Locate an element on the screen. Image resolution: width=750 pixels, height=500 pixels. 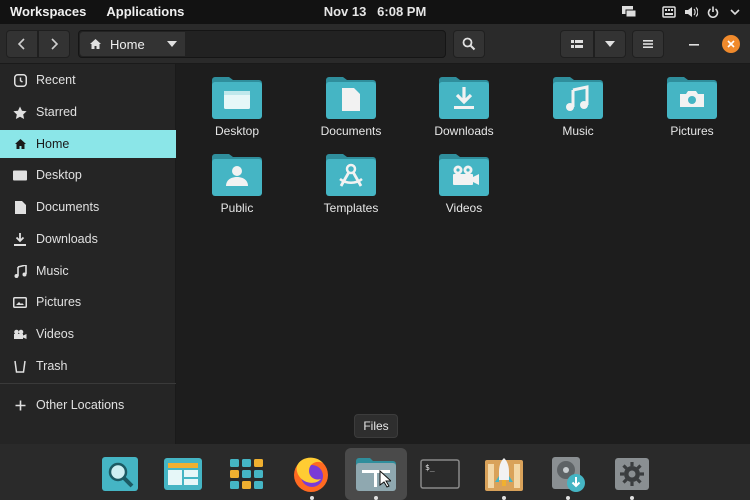
power-icon is located at coordinates (713, 12).